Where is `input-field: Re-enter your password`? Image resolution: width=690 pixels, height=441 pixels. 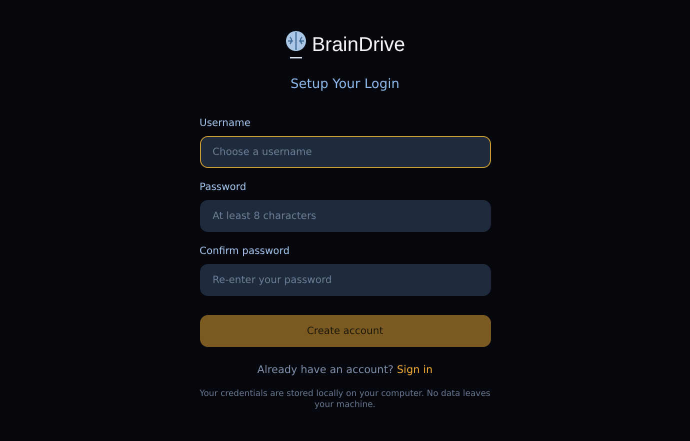 input-field: Re-enter your password is located at coordinates (345, 280).